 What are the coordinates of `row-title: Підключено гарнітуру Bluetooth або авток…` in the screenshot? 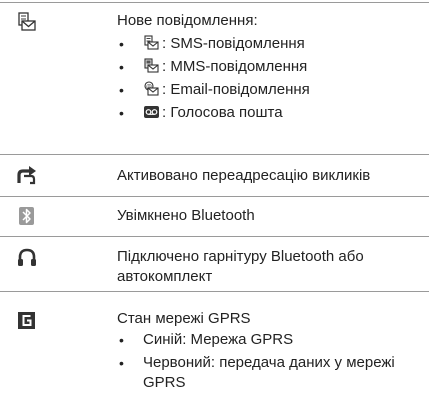 It's located at (240, 266).